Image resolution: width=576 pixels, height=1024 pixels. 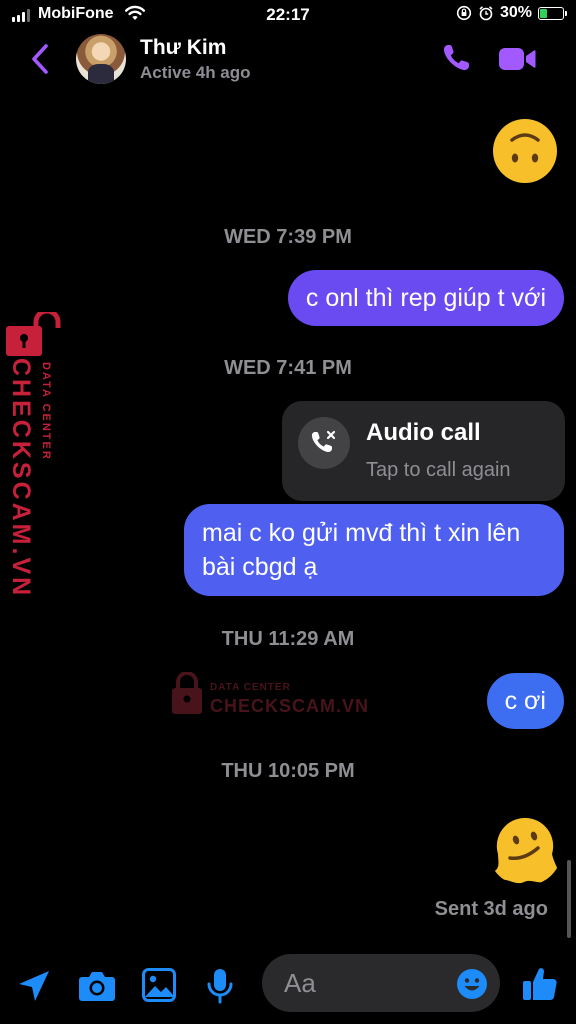 I want to click on message-text: c onl thì rep giúp t với, so click(x=425, y=298).